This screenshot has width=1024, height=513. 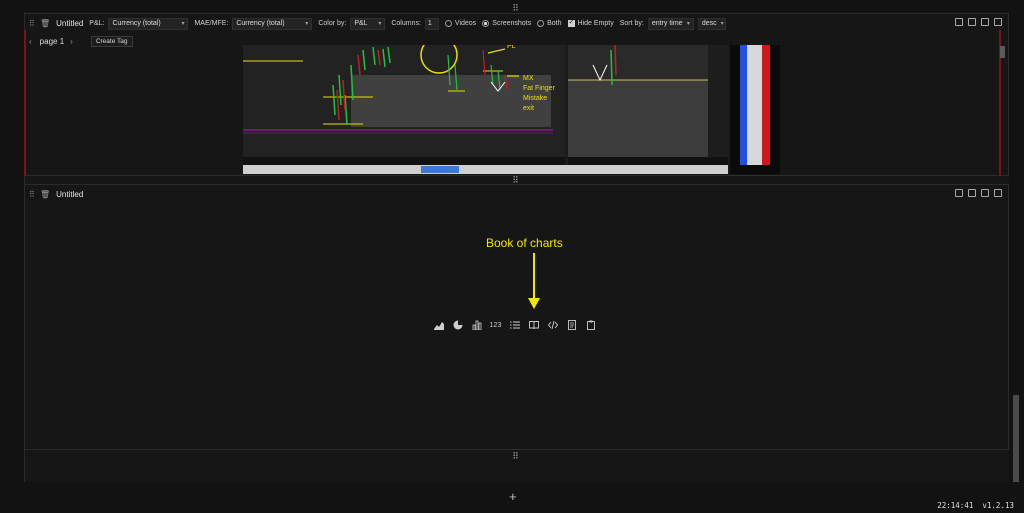 What do you see at coordinates (511, 47) in the screenshot?
I see `screenshot-top-label: PL` at bounding box center [511, 47].